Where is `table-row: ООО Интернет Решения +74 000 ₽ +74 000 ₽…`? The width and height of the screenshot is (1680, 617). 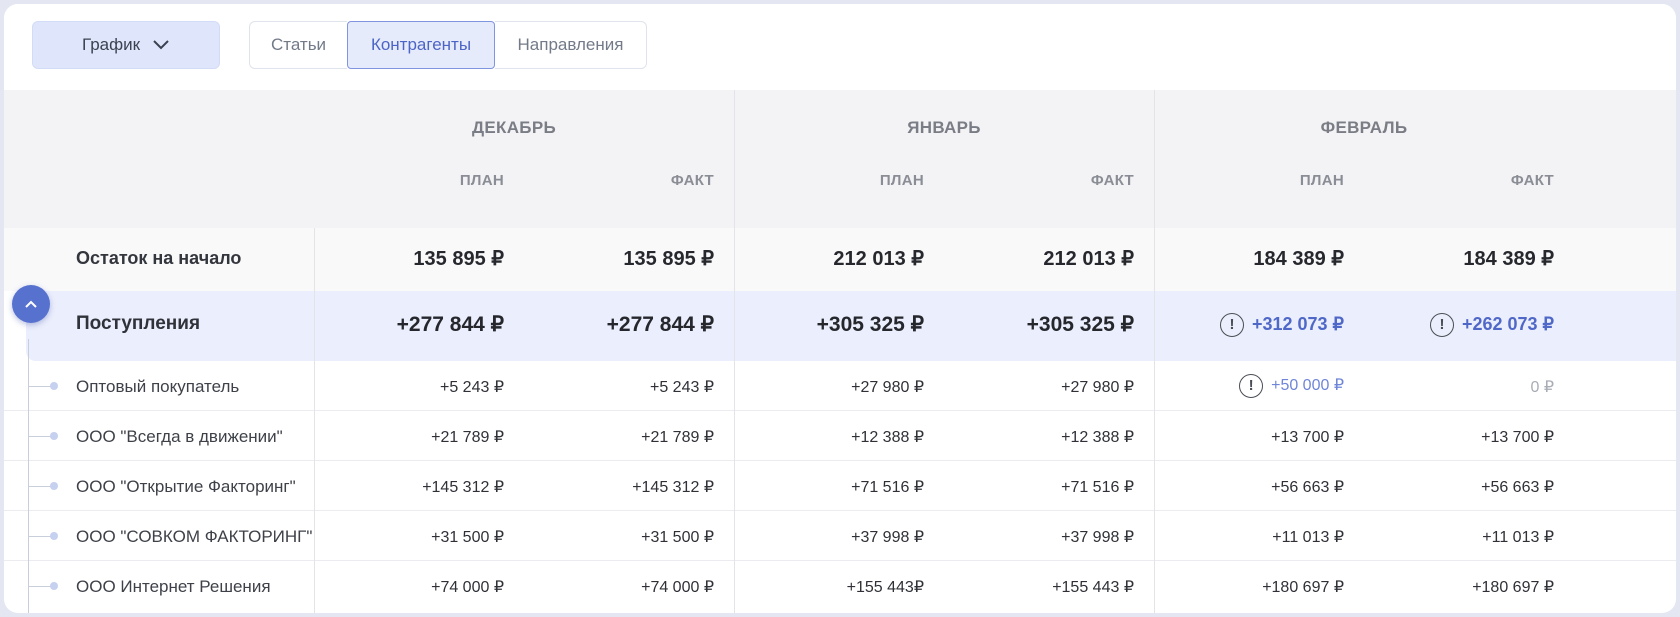
table-row: ООО Интернет Решения +74 000 ₽ +74 000 ₽… is located at coordinates (840, 586).